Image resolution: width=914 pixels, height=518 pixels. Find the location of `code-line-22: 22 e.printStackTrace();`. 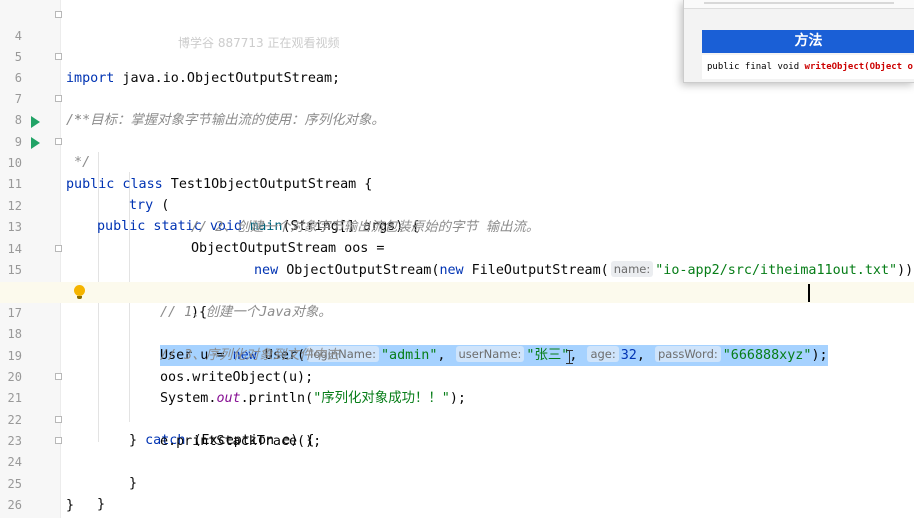

code-line-22: 22 e.printStackTrace(); is located at coordinates (457, 419).